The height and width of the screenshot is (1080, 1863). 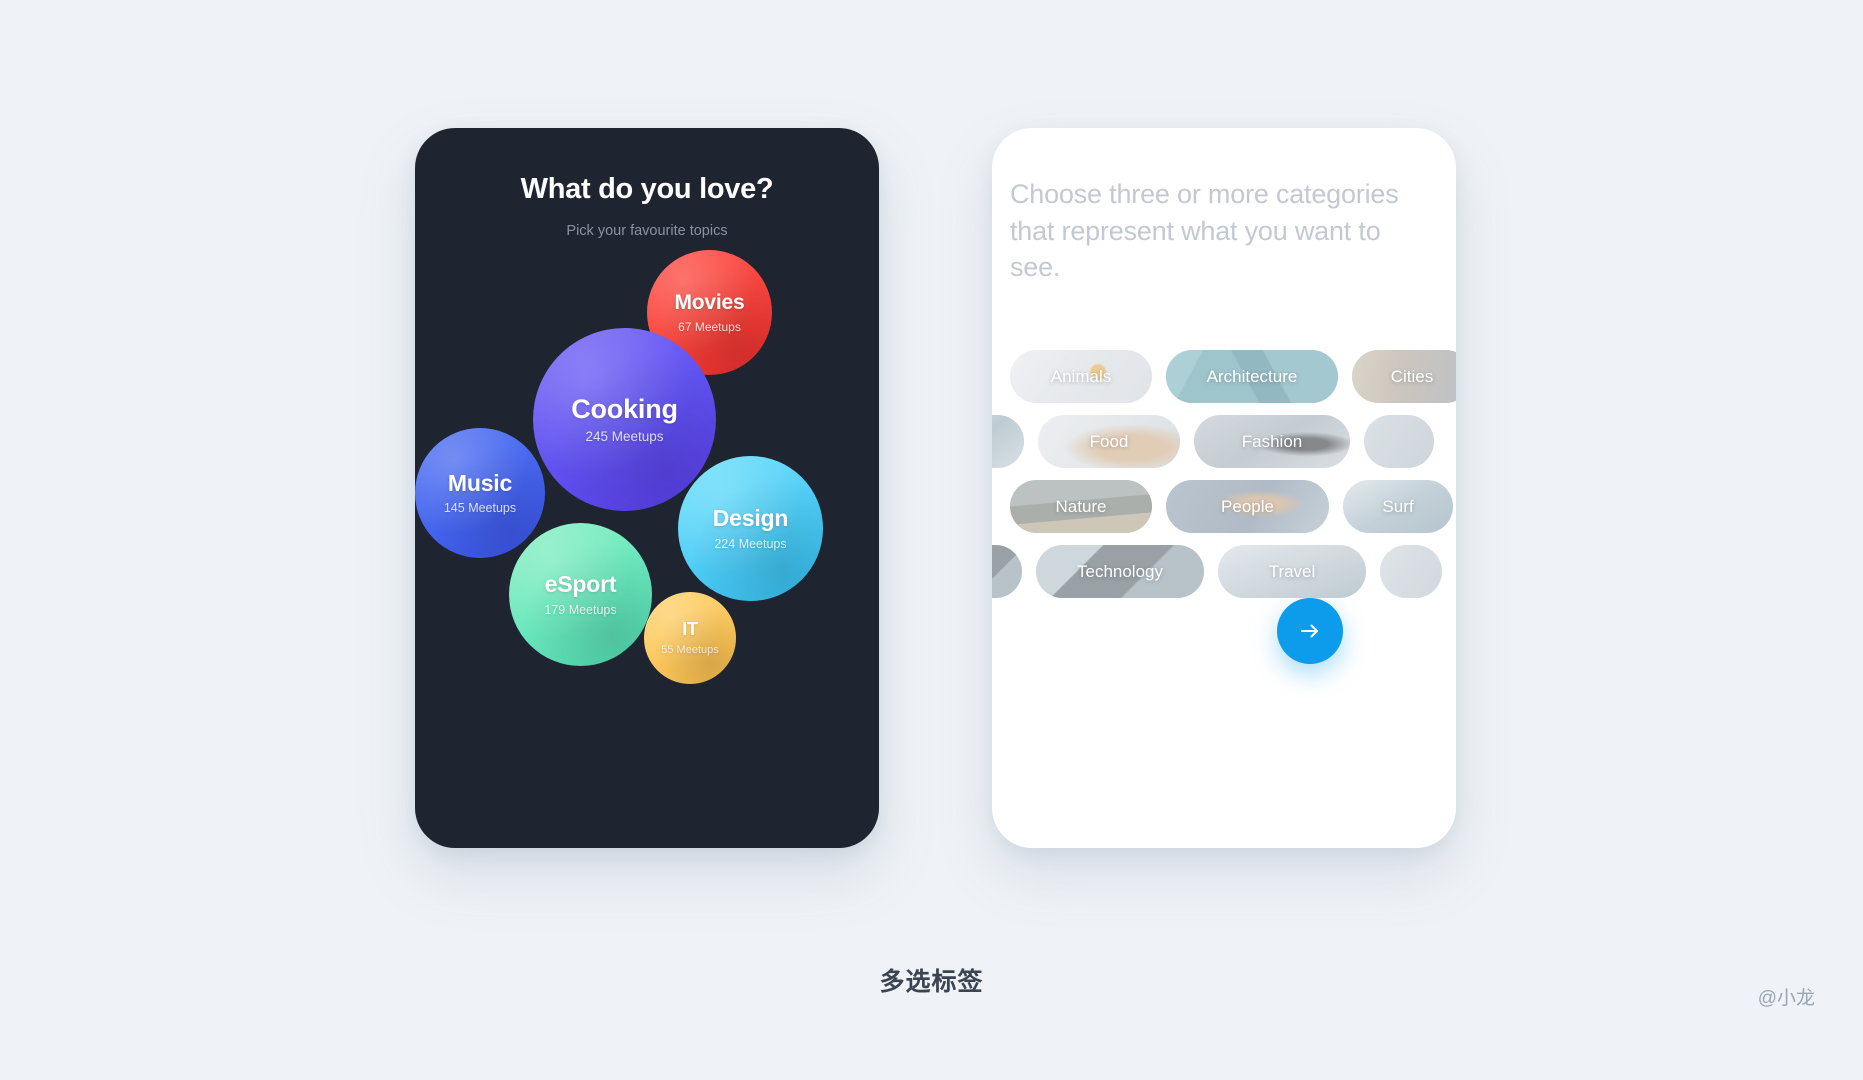 I want to click on chip-label: Animals, so click(x=1081, y=376).